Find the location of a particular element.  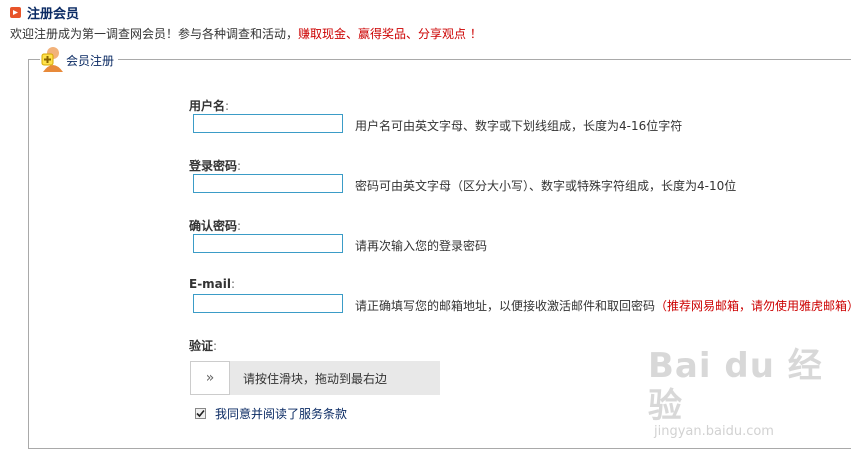

email-input is located at coordinates (268, 303).